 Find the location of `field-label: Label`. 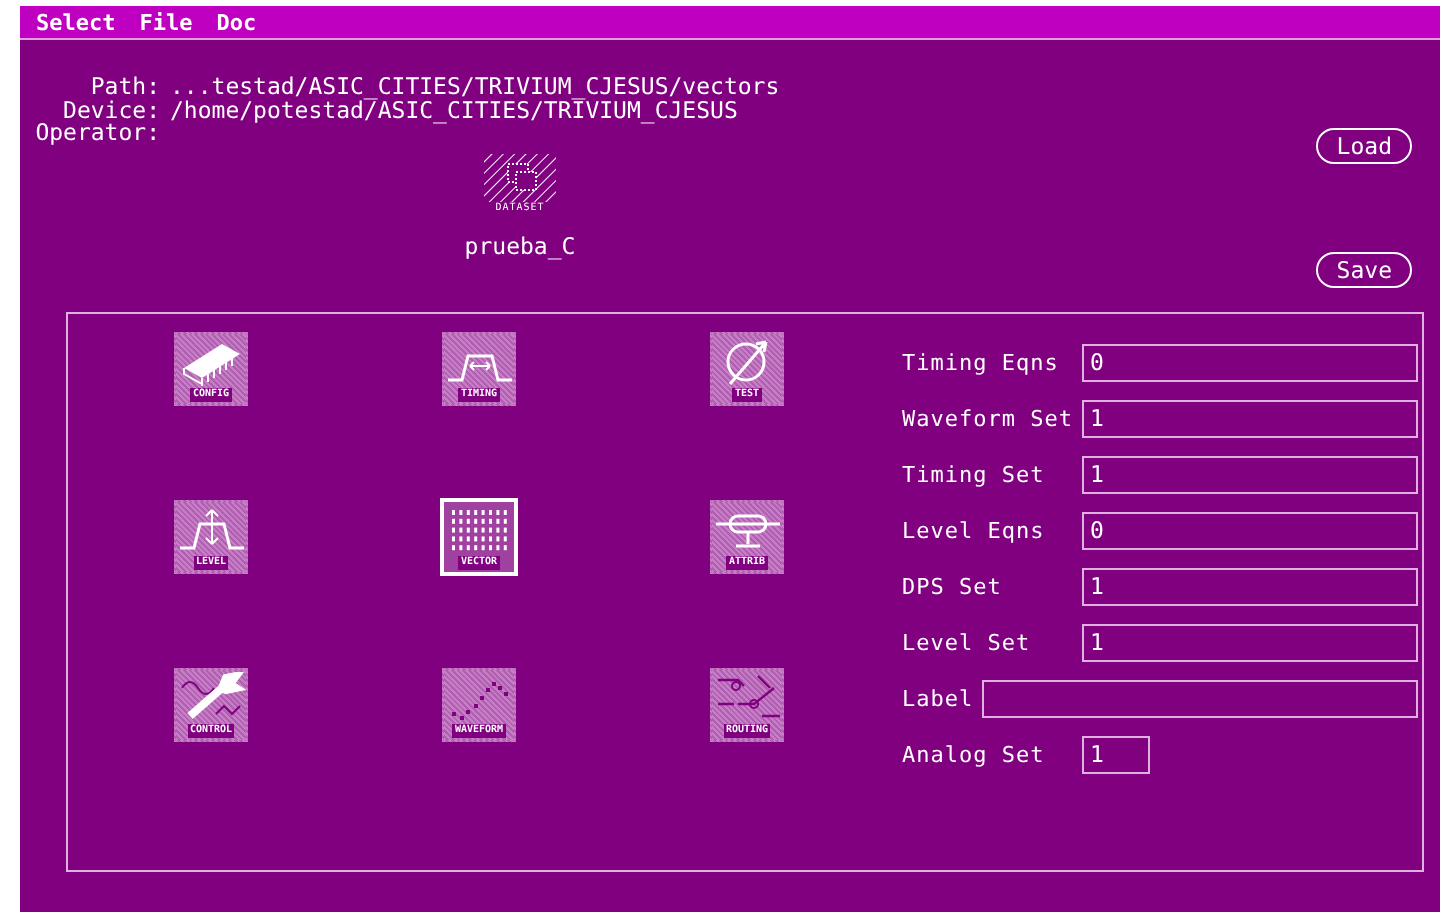

field-label: Label is located at coordinates (939, 698).